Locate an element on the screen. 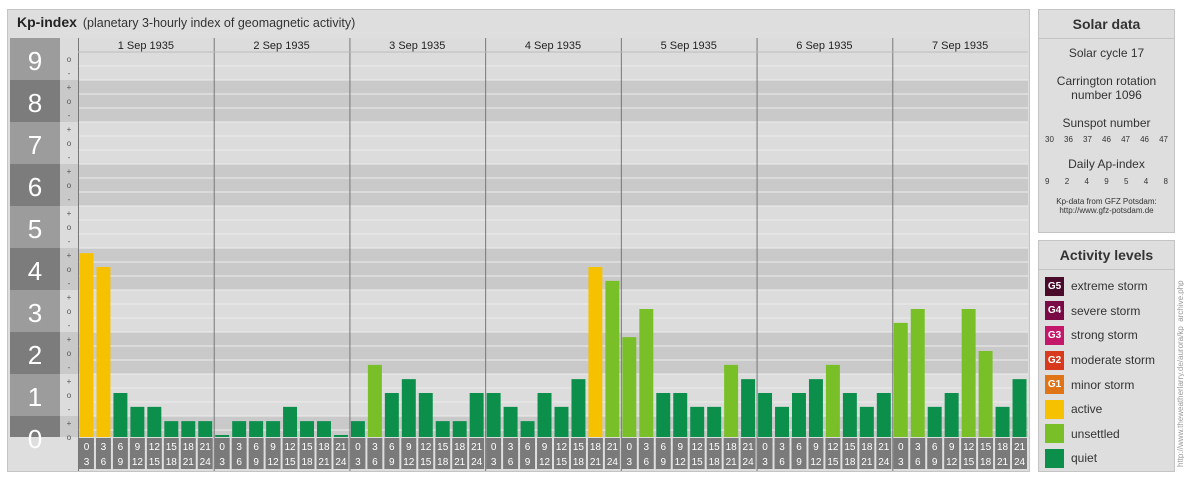 This screenshot has width=1184, height=480. ap-value: 8 is located at coordinates (1165, 181).